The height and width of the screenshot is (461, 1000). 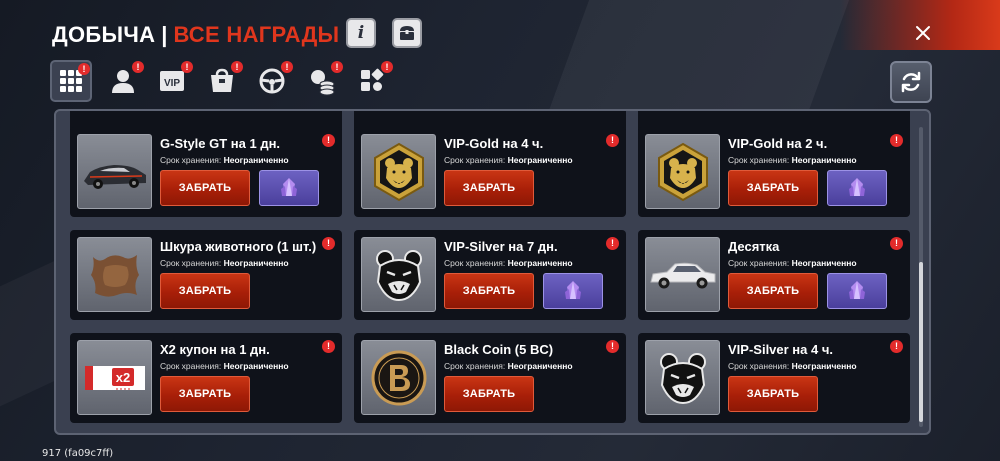 I want to click on tab-other: !, so click(x=372, y=81).